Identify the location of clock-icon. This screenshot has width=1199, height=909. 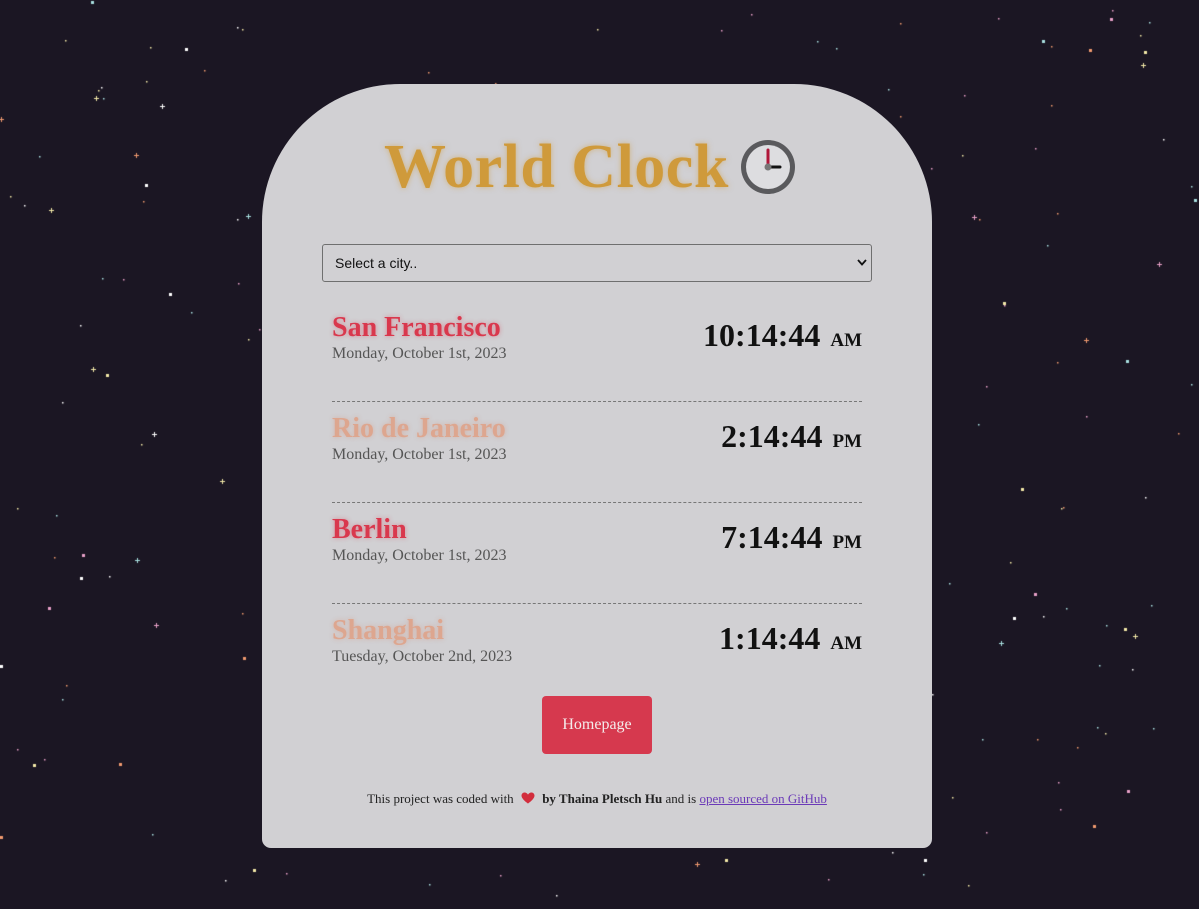
(768, 167).